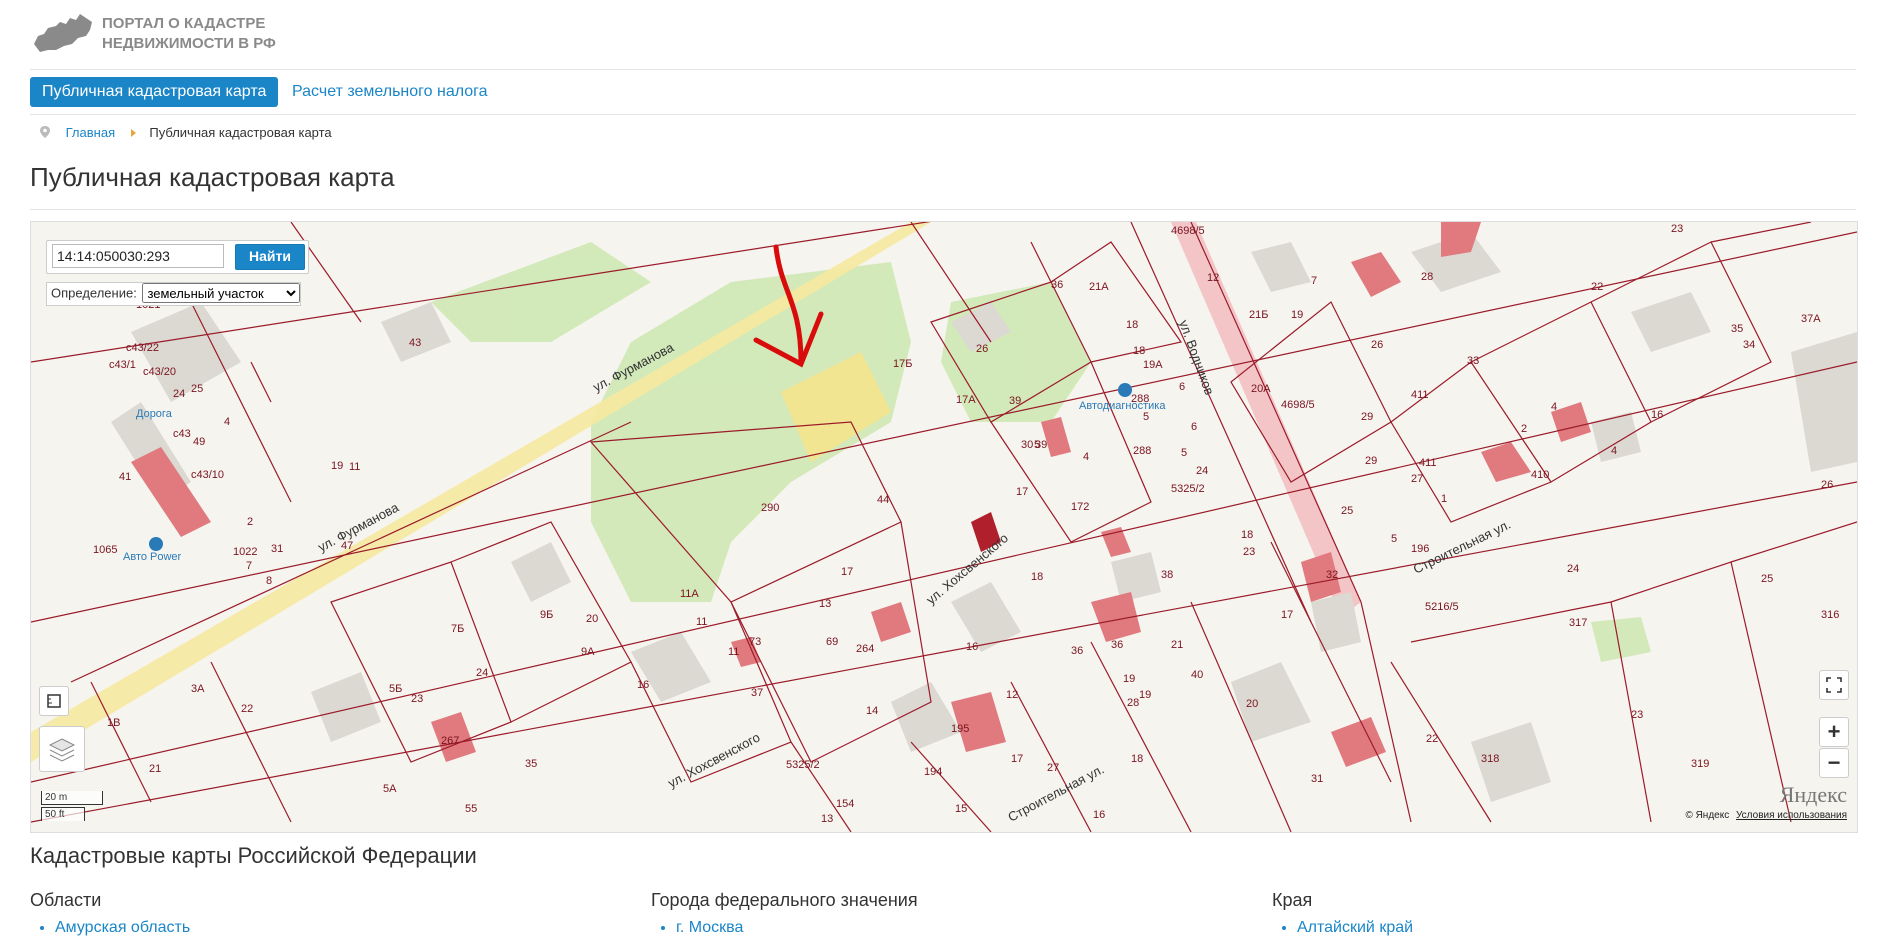 The height and width of the screenshot is (938, 1886). I want to click on tab-cadastral-map: Публичная кадастровая карта, so click(154, 92).